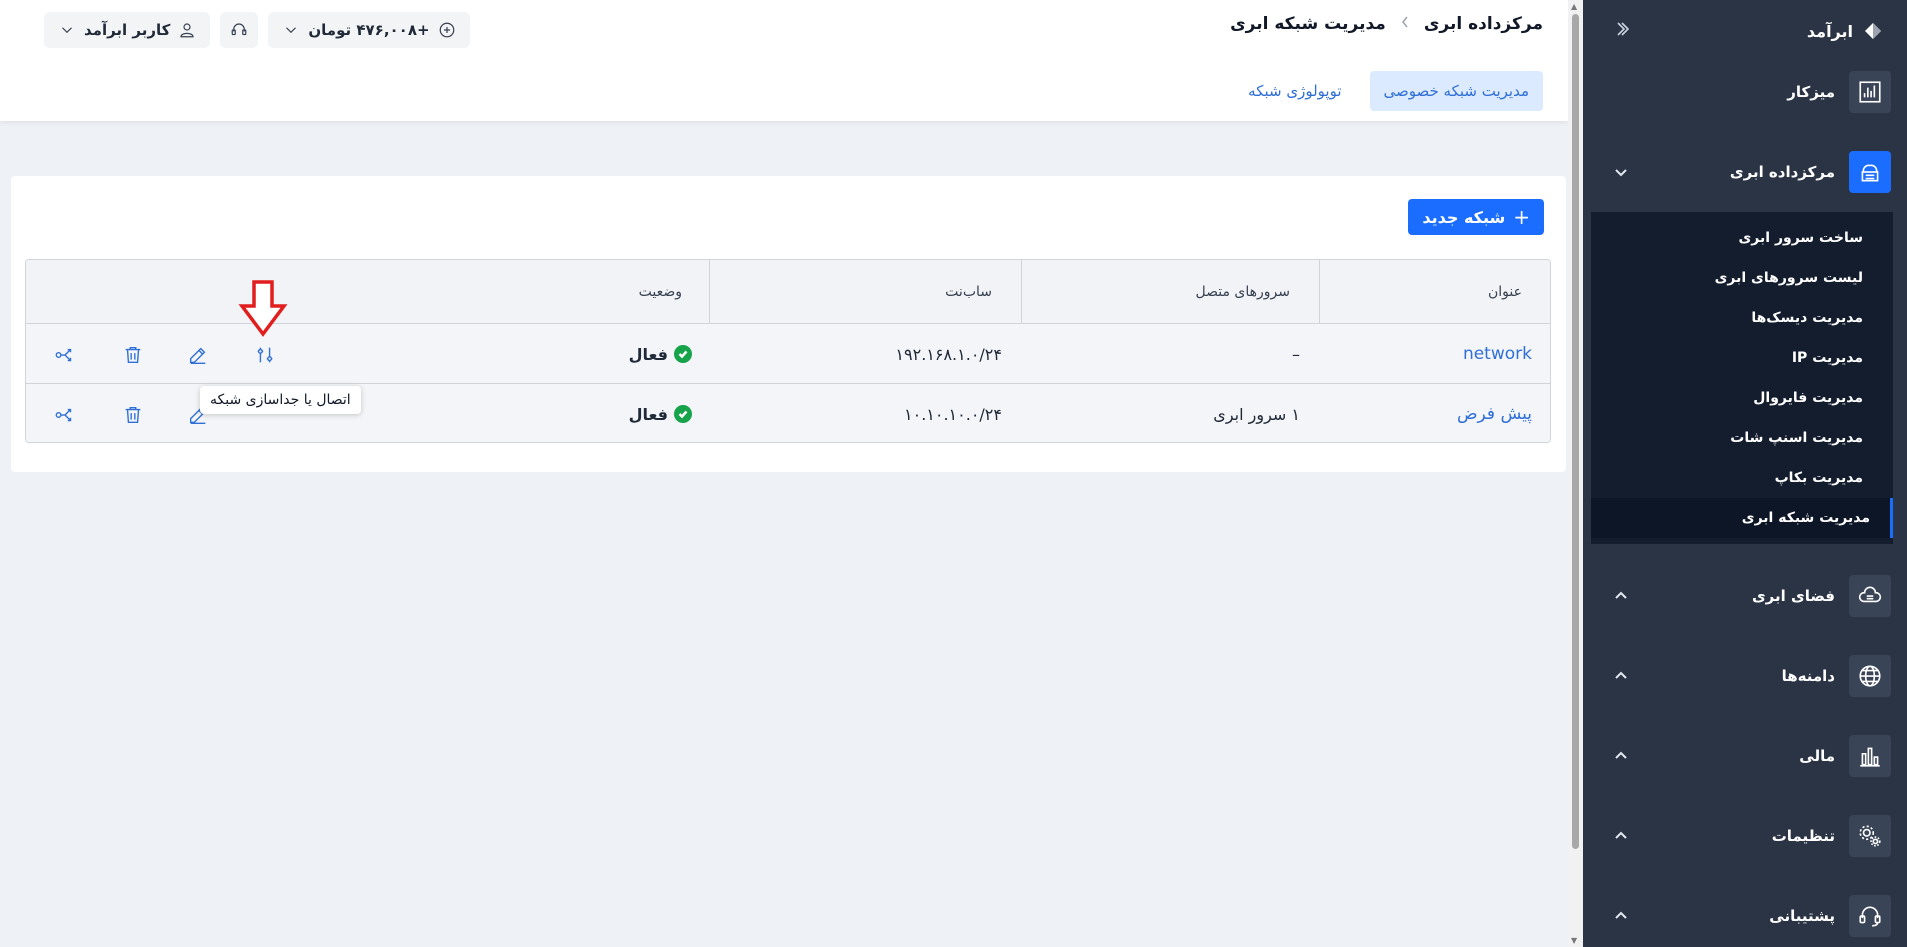 The image size is (1907, 947). I want to click on top-tools: کاربر ابرآمد +۴۷۶,۰۰۸ تومان, so click(257, 30).